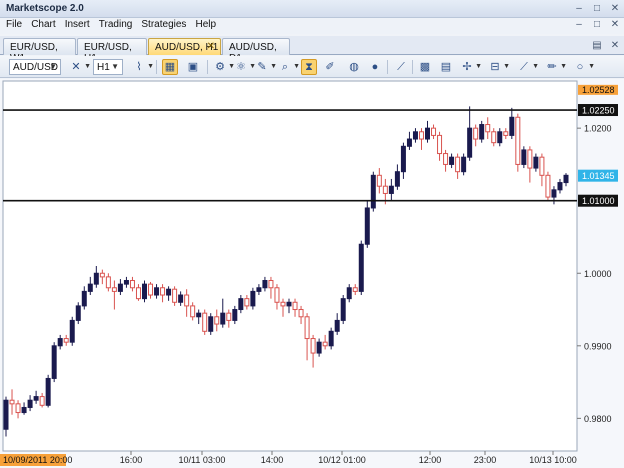  Describe the element at coordinates (202, 460) in the screenshot. I see `x-tick-label: 10/11 03:00` at that location.